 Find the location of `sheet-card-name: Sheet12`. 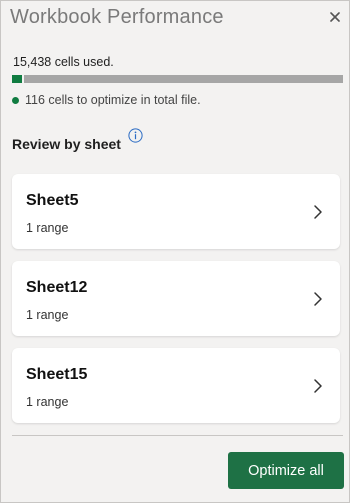

sheet-card-name: Sheet12 is located at coordinates (57, 287).